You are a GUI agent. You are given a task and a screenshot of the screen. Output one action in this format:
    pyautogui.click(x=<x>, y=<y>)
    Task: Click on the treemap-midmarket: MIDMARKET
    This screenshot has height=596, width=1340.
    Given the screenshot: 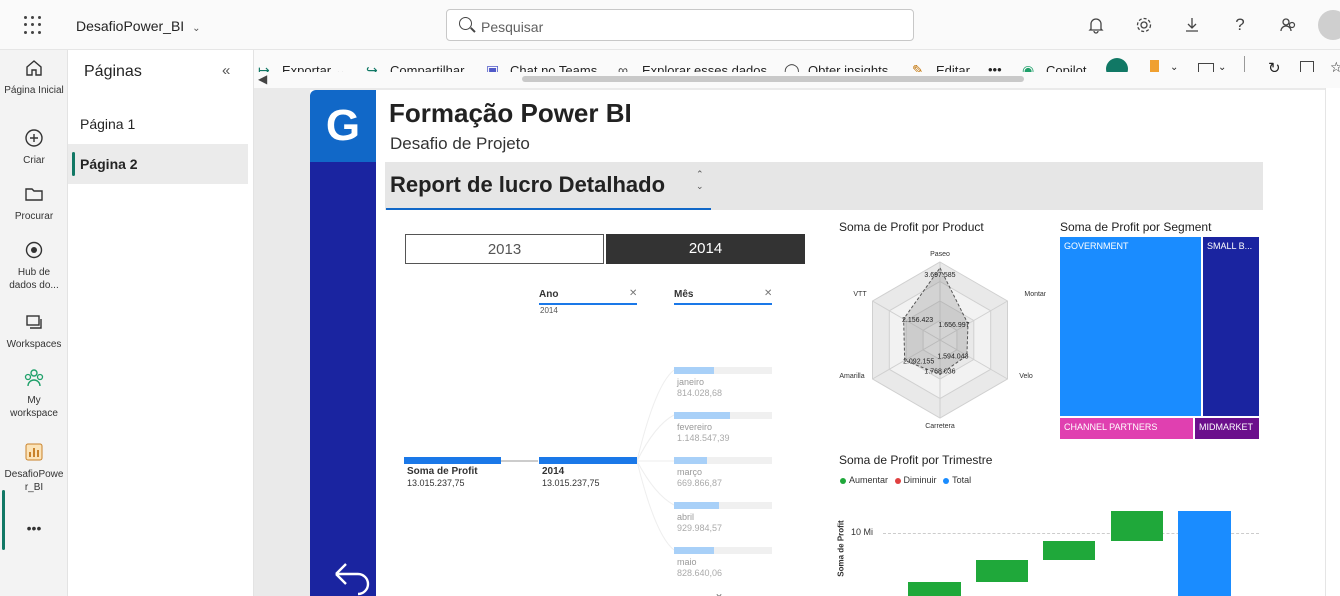 What is the action you would take?
    pyautogui.click(x=1227, y=428)
    